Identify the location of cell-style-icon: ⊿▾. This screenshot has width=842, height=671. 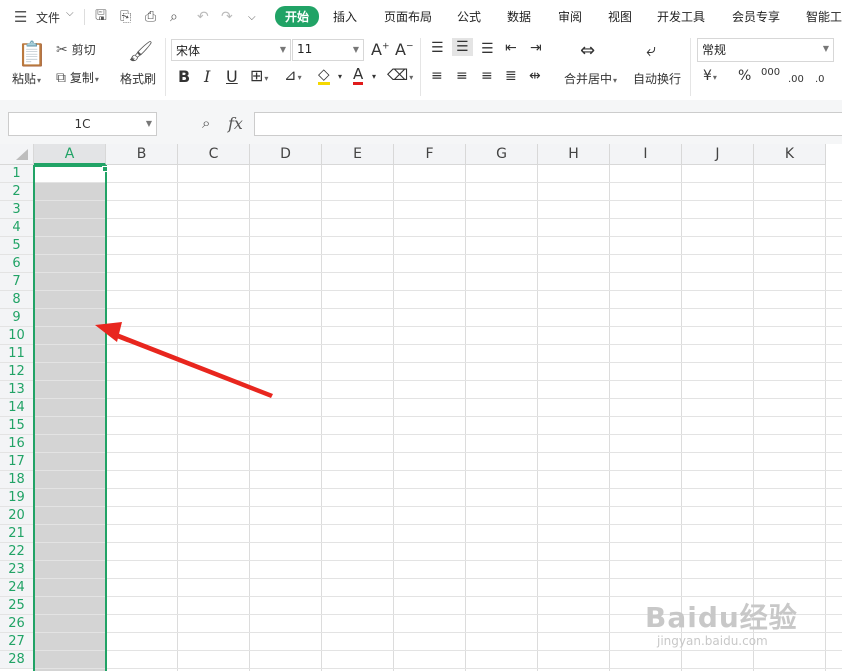
(293, 75).